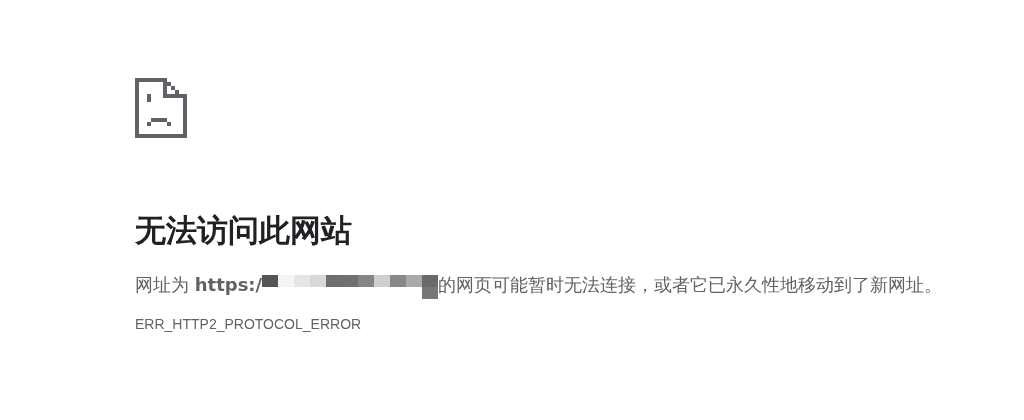 The width and height of the screenshot is (1024, 420). Describe the element at coordinates (244, 230) in the screenshot. I see `error-heading: 无法访问此网站` at that location.